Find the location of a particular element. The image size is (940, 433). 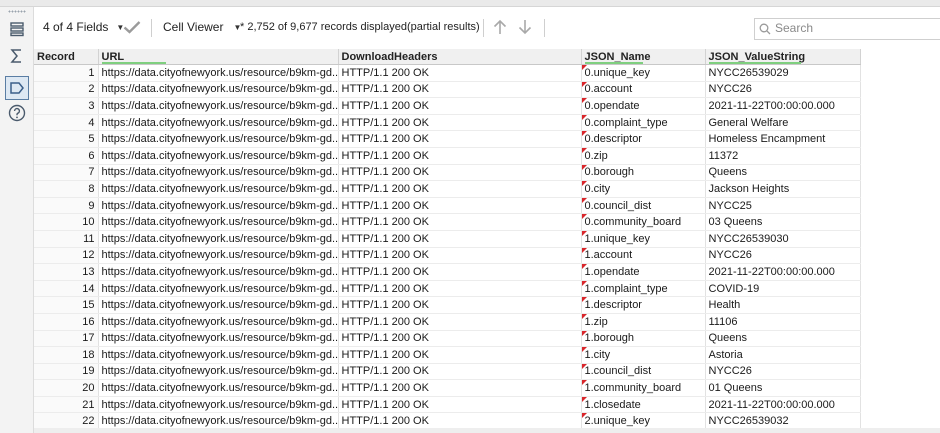

json-value-cell: 01 Queens is located at coordinates (783, 388).